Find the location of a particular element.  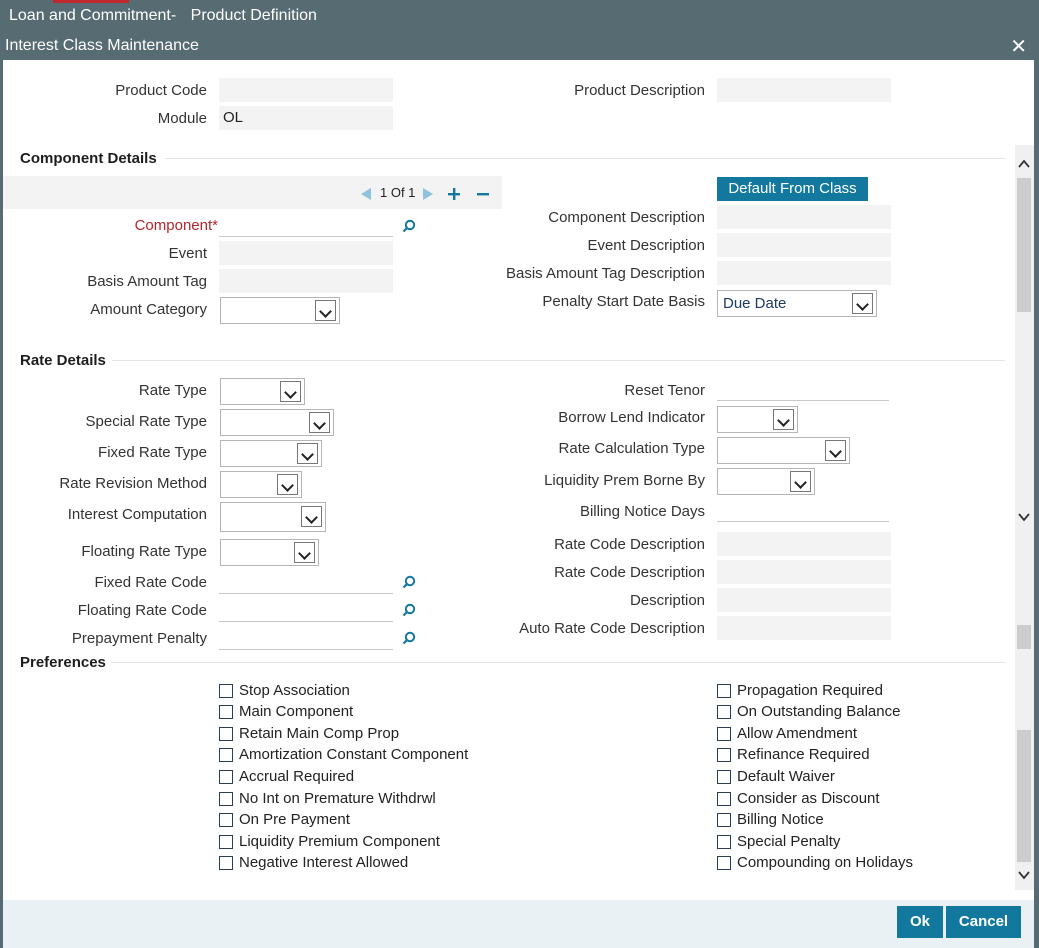

scroll-up-icon is located at coordinates (1024, 164).